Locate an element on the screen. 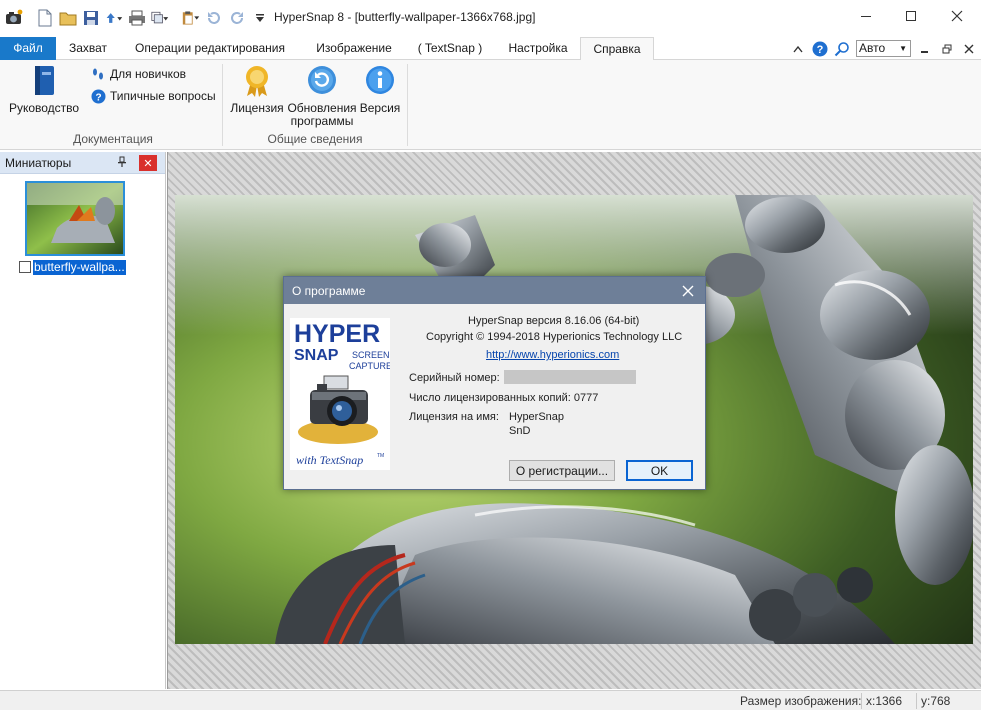  beginners-button: Для новичков is located at coordinates (138, 74).